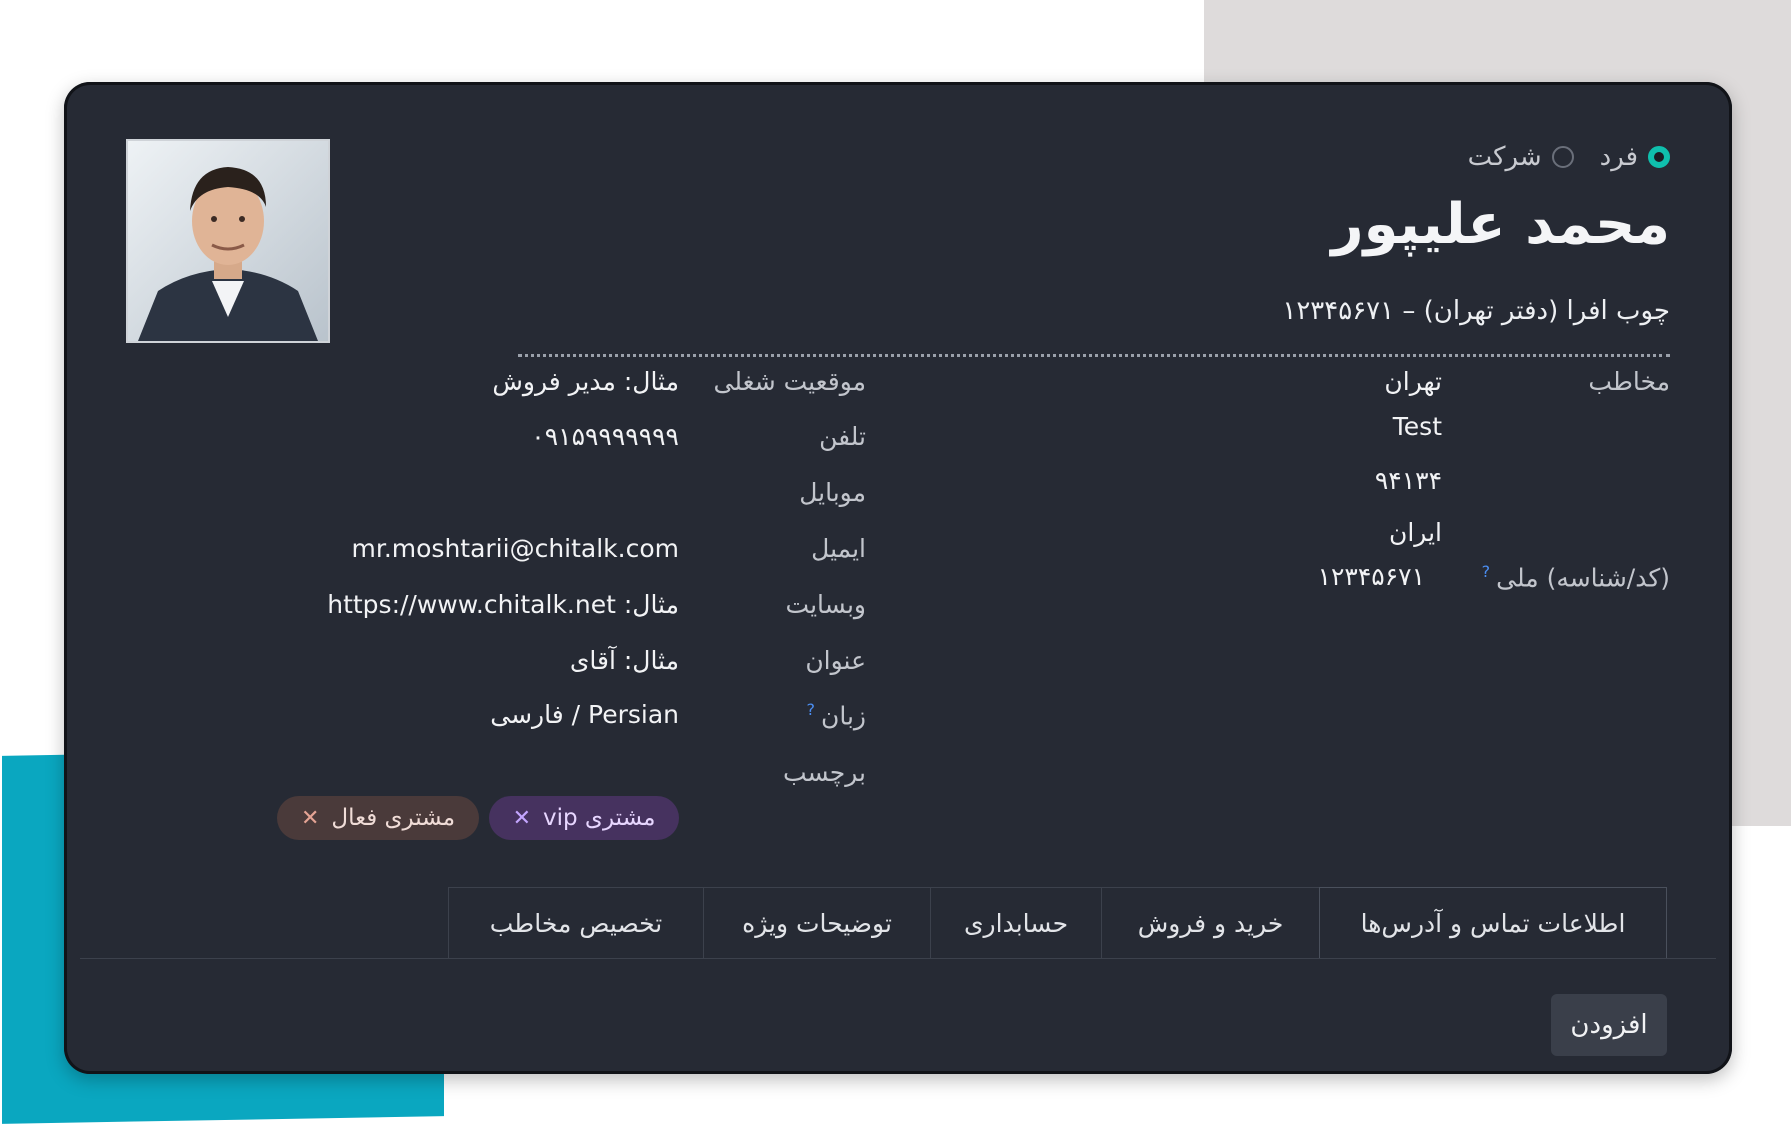  What do you see at coordinates (835, 660) in the screenshot?
I see `title-label: عنوان` at bounding box center [835, 660].